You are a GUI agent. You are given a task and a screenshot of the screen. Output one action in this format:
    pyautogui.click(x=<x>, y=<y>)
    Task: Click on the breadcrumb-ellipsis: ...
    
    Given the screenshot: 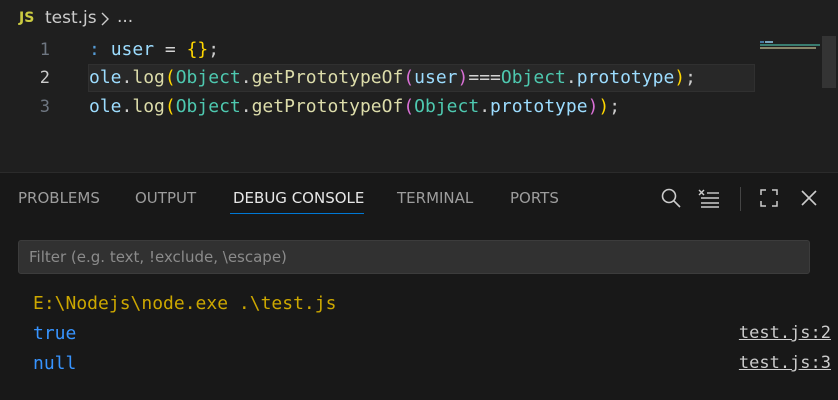 What is the action you would take?
    pyautogui.click(x=125, y=17)
    